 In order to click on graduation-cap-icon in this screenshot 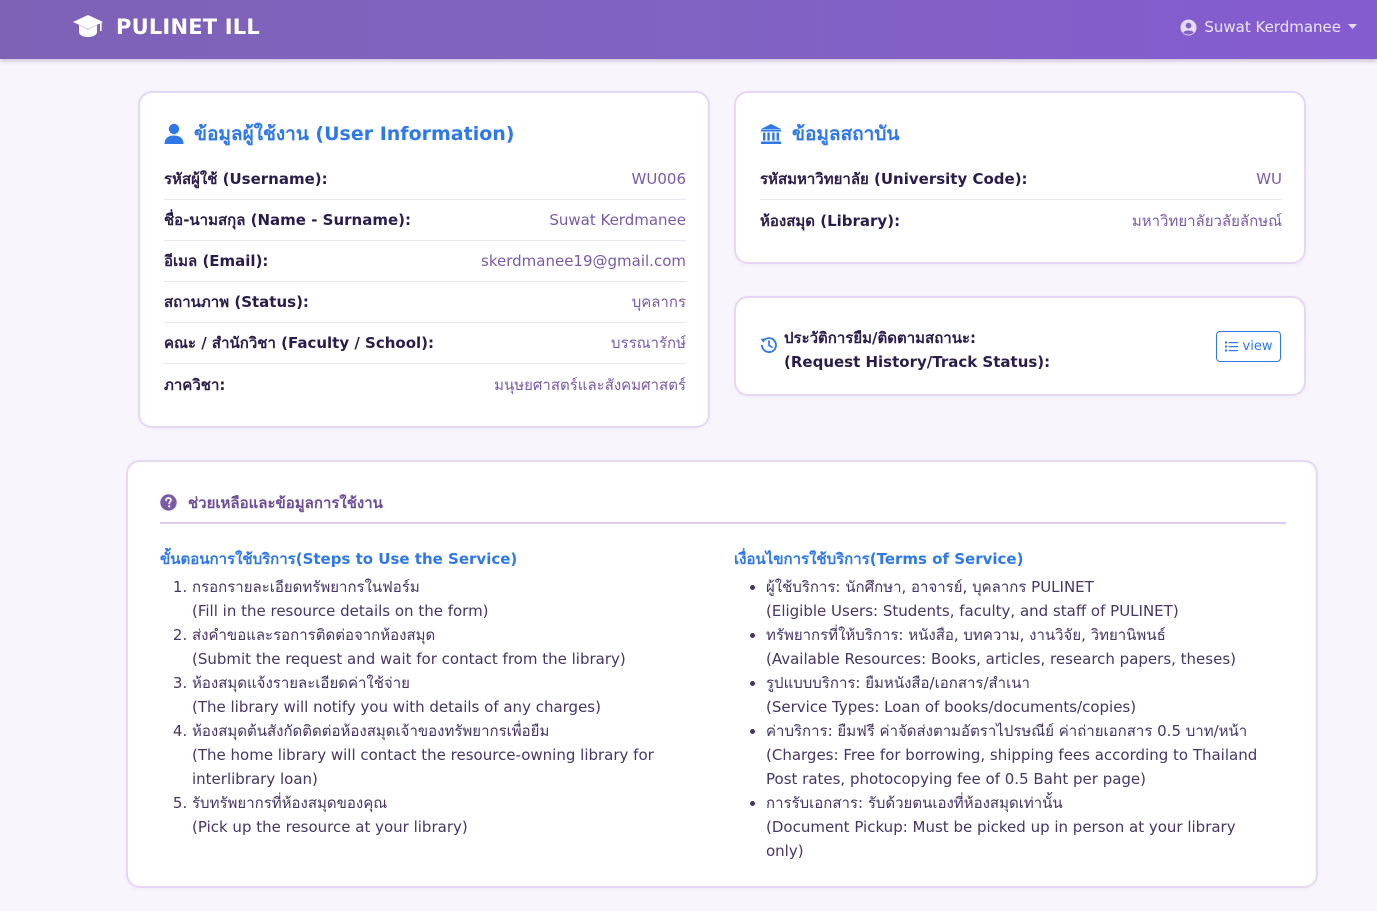, I will do `click(88, 26)`.